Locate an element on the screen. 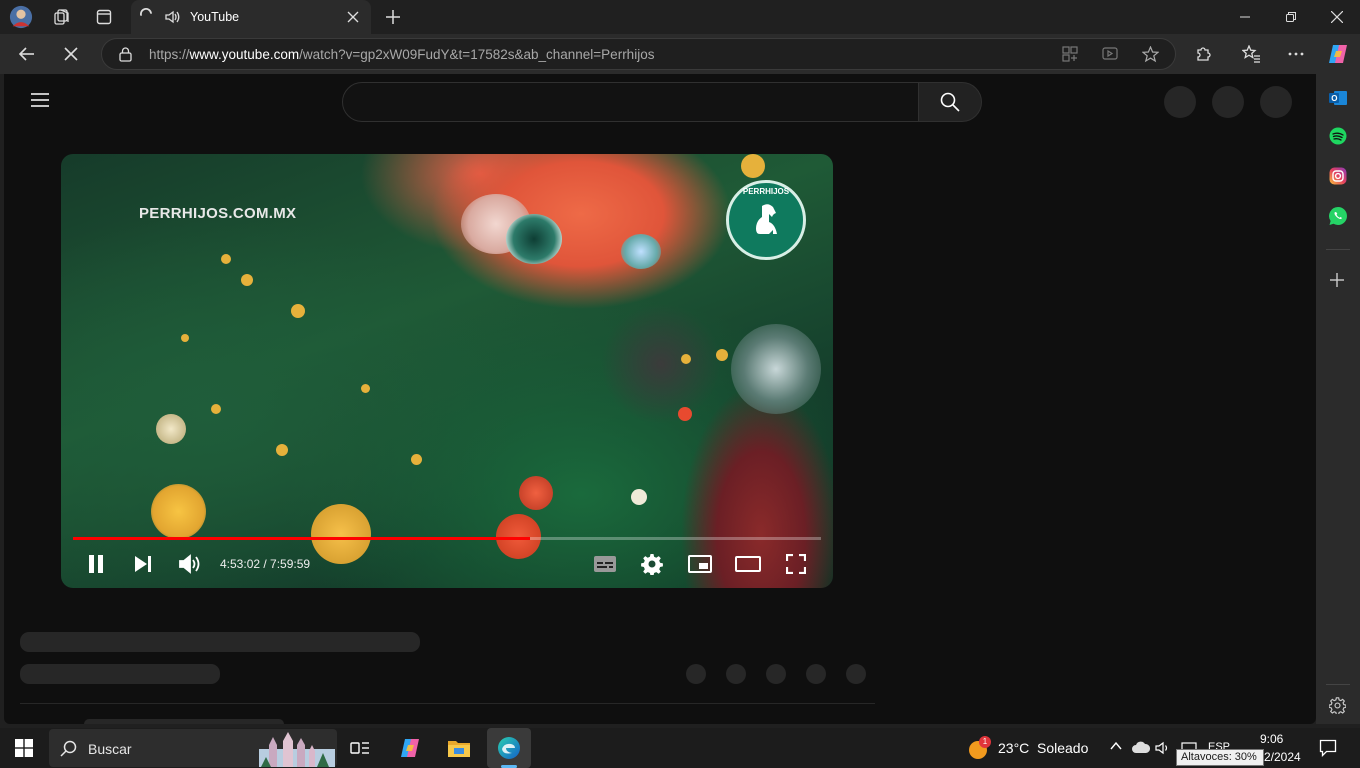  pause-icon is located at coordinates (96, 564).